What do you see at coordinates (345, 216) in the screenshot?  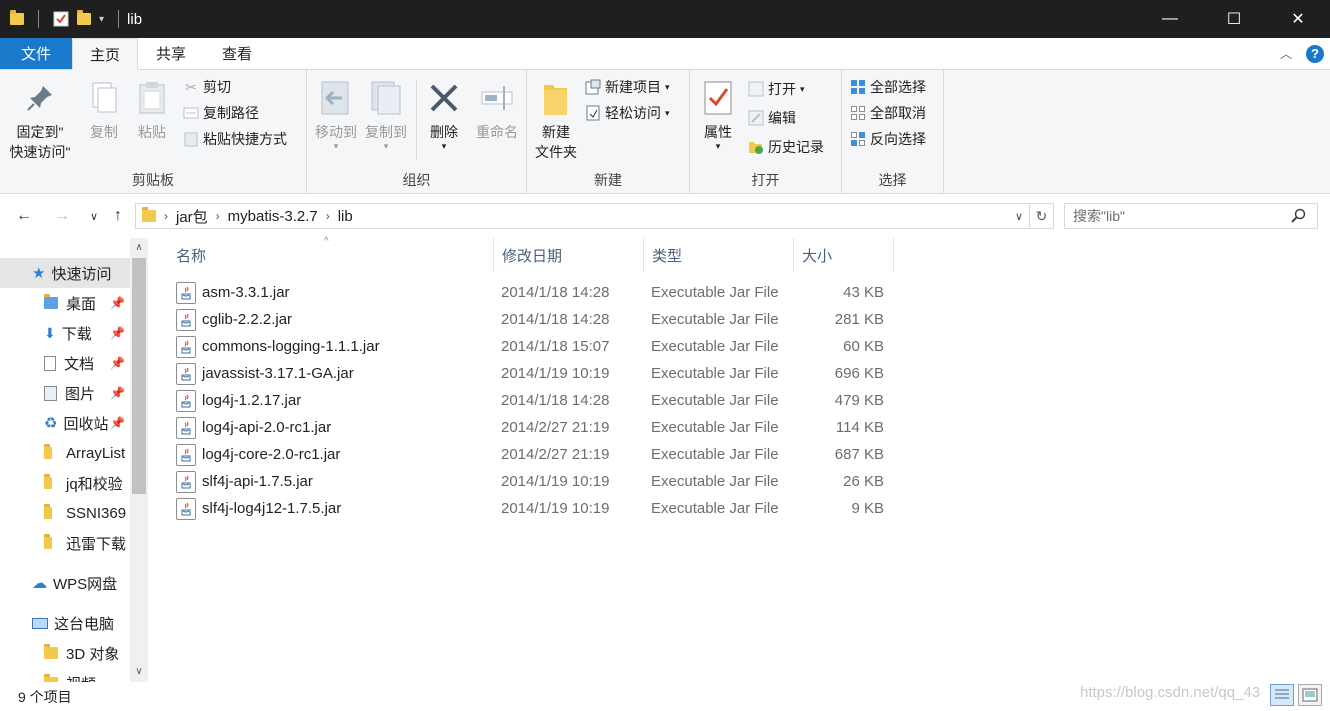 I see `breadcrumb-item: lib` at bounding box center [345, 216].